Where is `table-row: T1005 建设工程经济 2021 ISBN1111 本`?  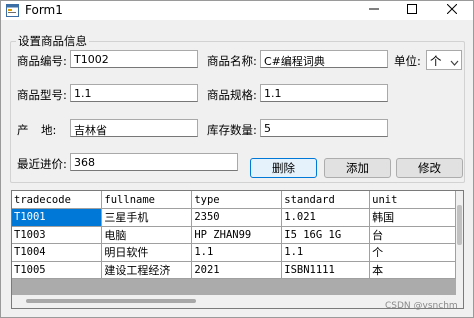
table-row: T1005 建设工程经济 2021 ISBN1111 本 is located at coordinates (234, 270).